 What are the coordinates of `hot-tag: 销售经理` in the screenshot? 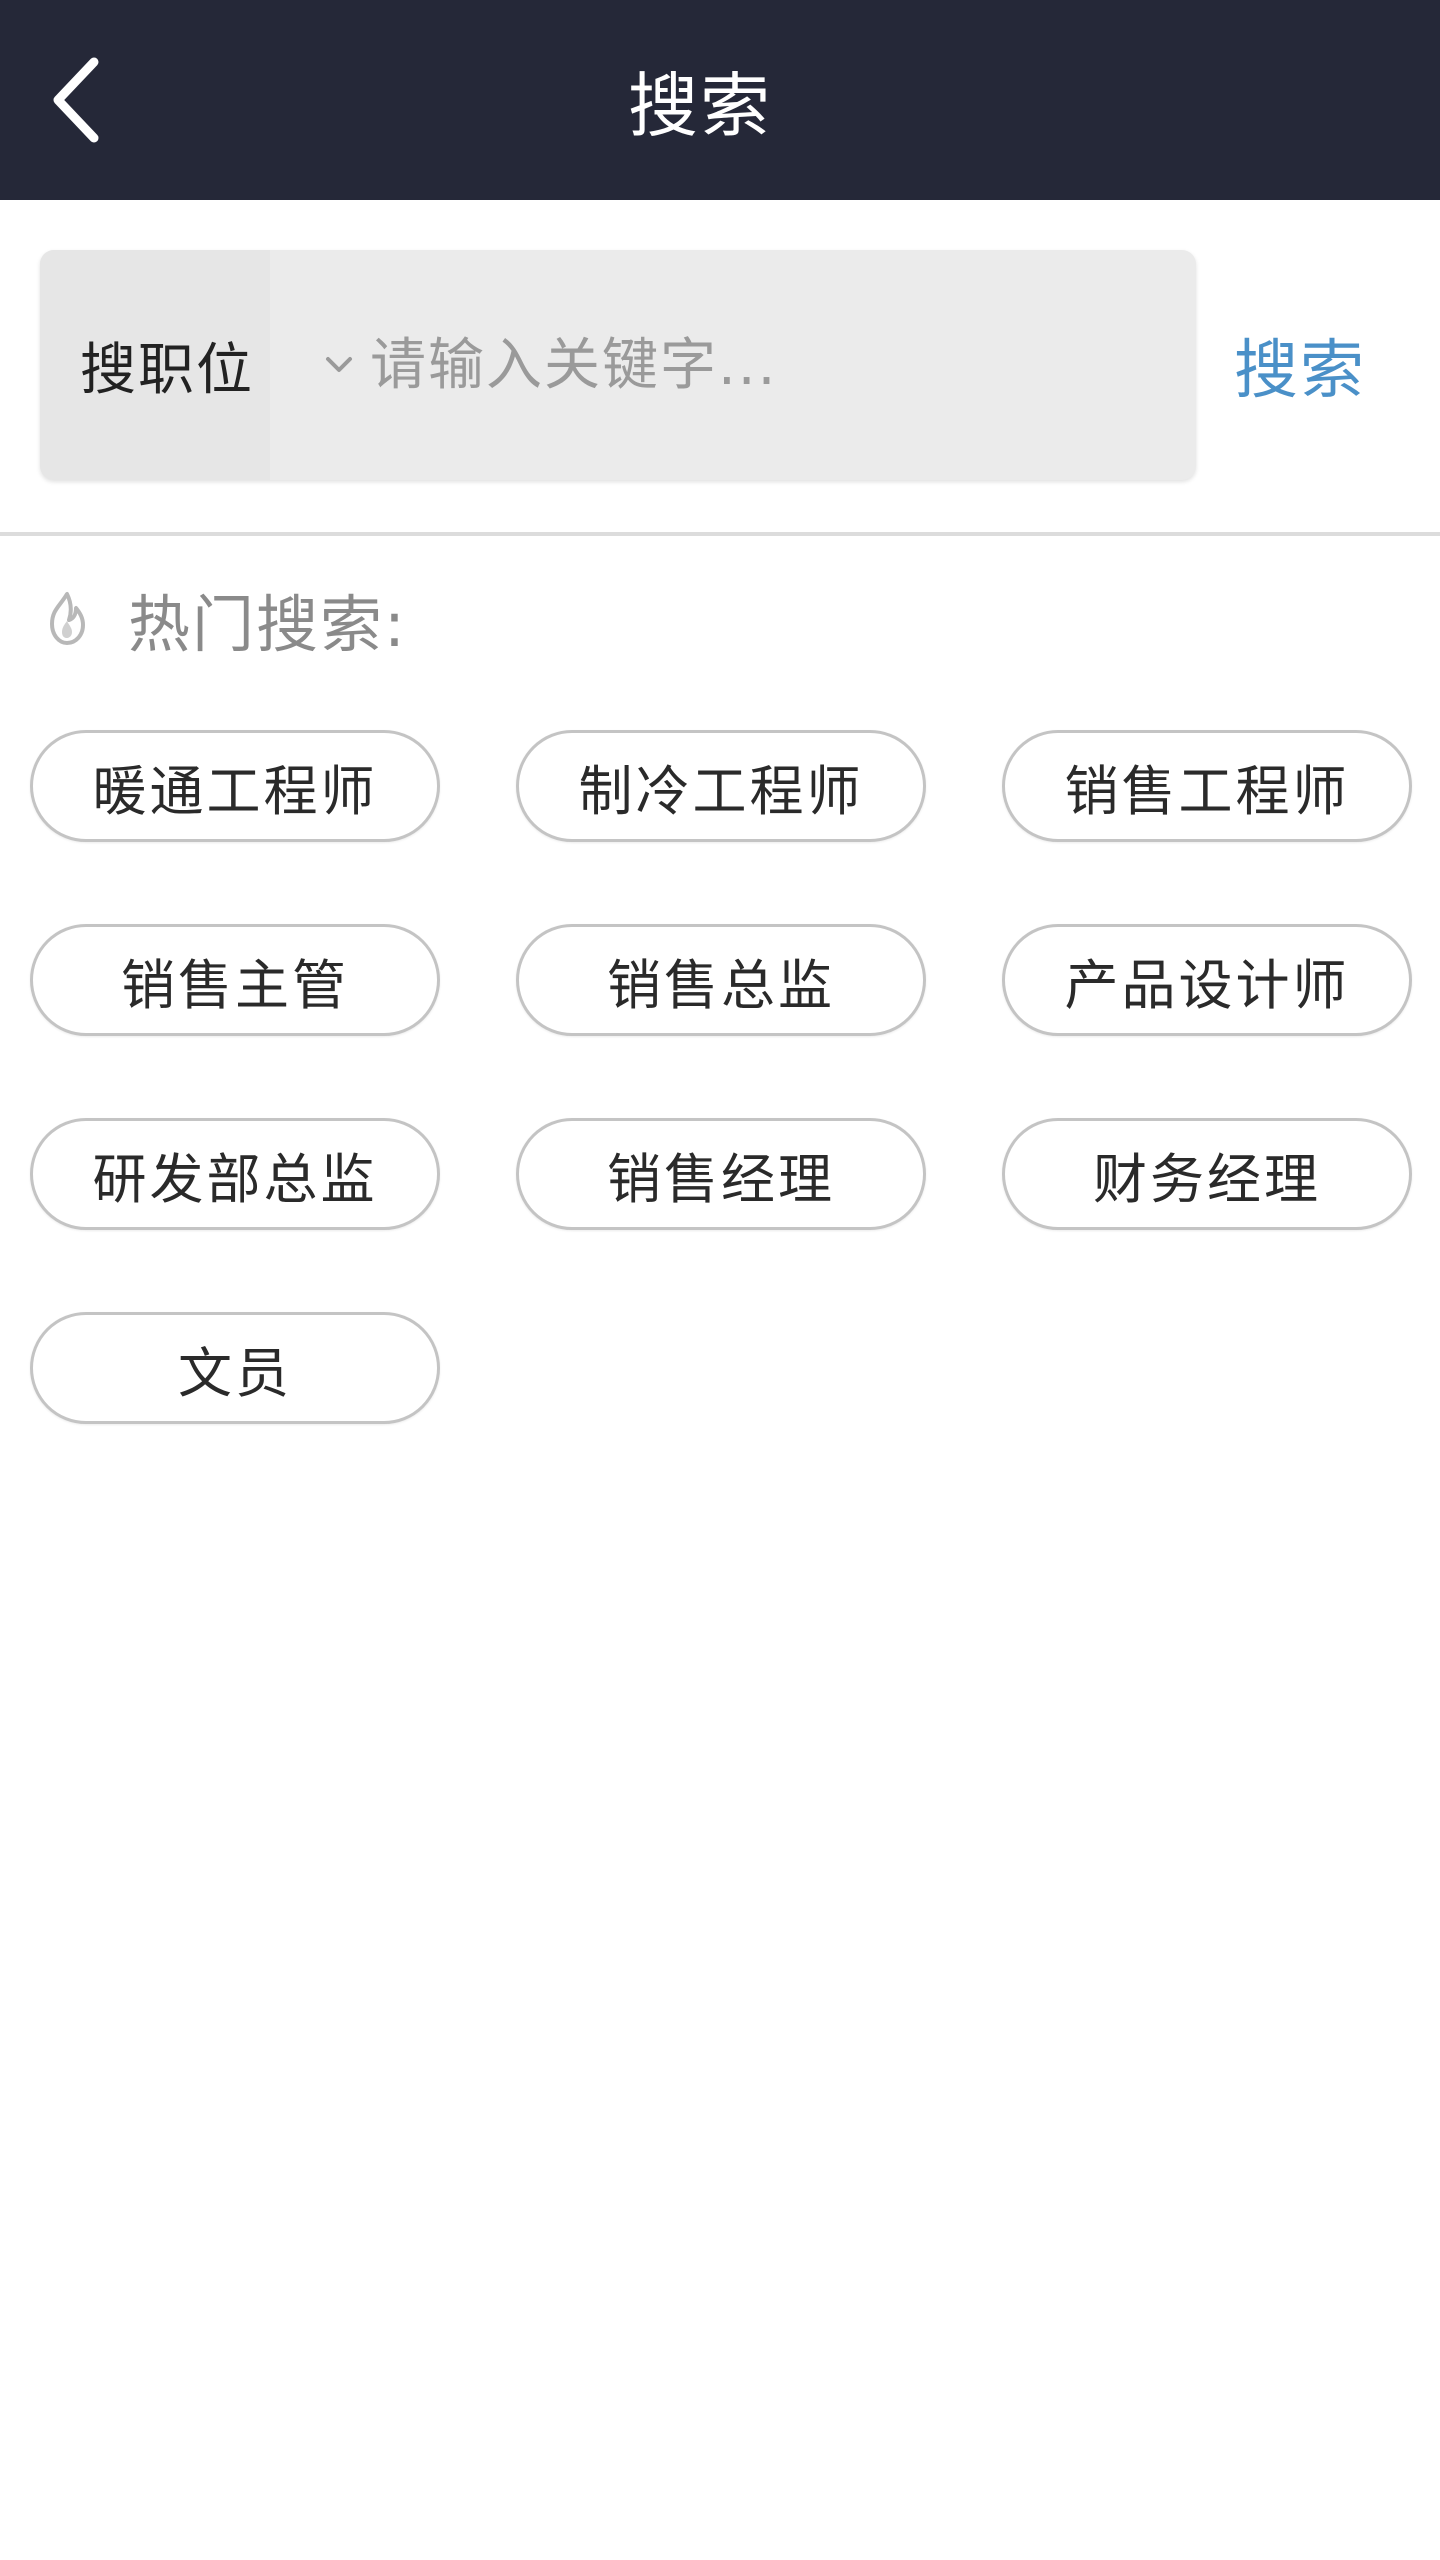 It's located at (721, 1174).